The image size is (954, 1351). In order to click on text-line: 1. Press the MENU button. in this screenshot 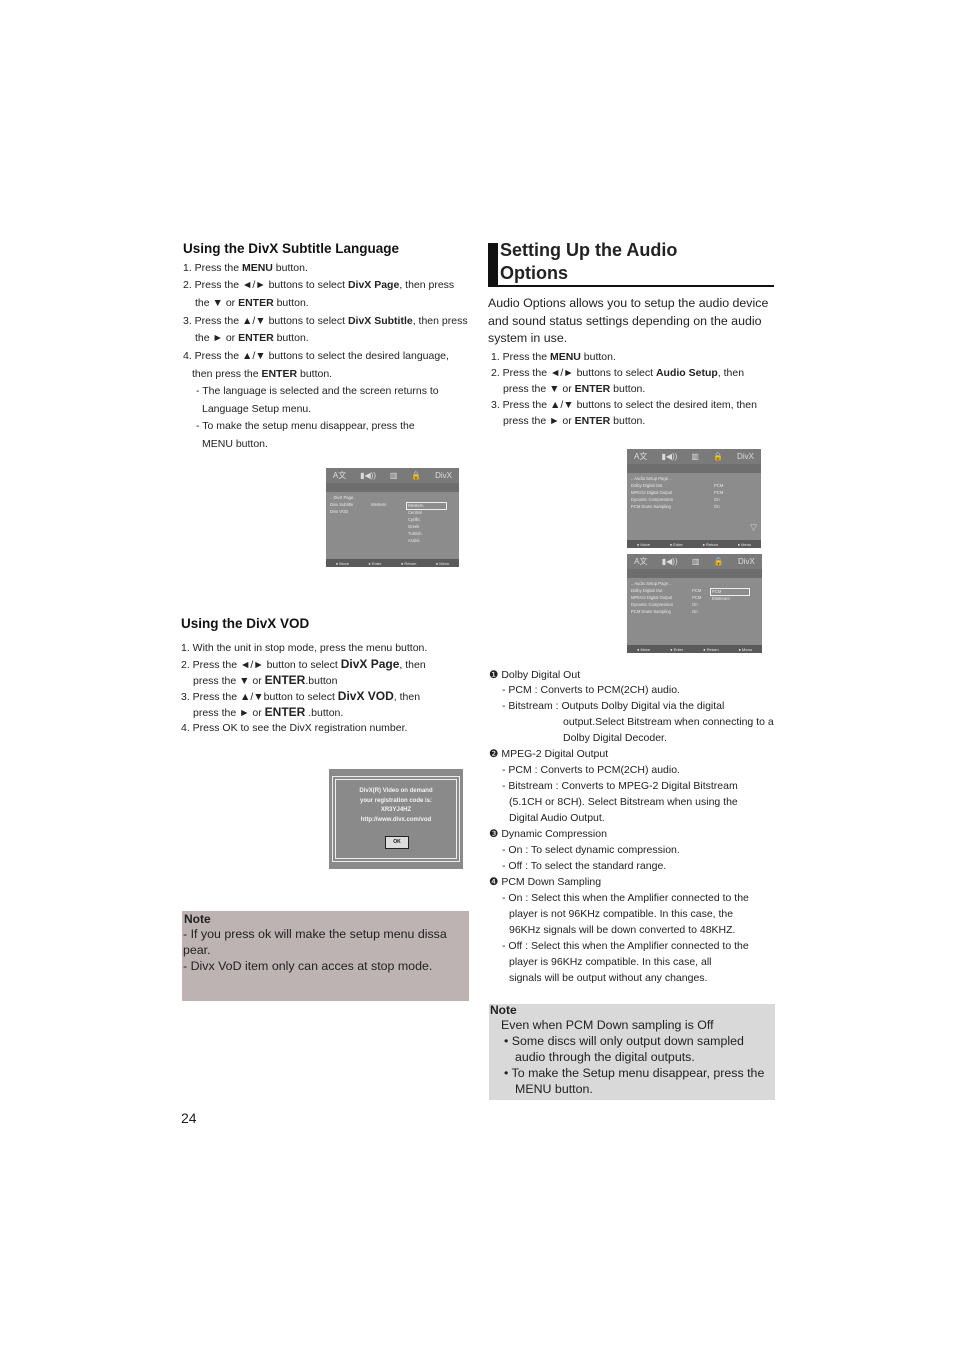, I will do `click(553, 357)`.